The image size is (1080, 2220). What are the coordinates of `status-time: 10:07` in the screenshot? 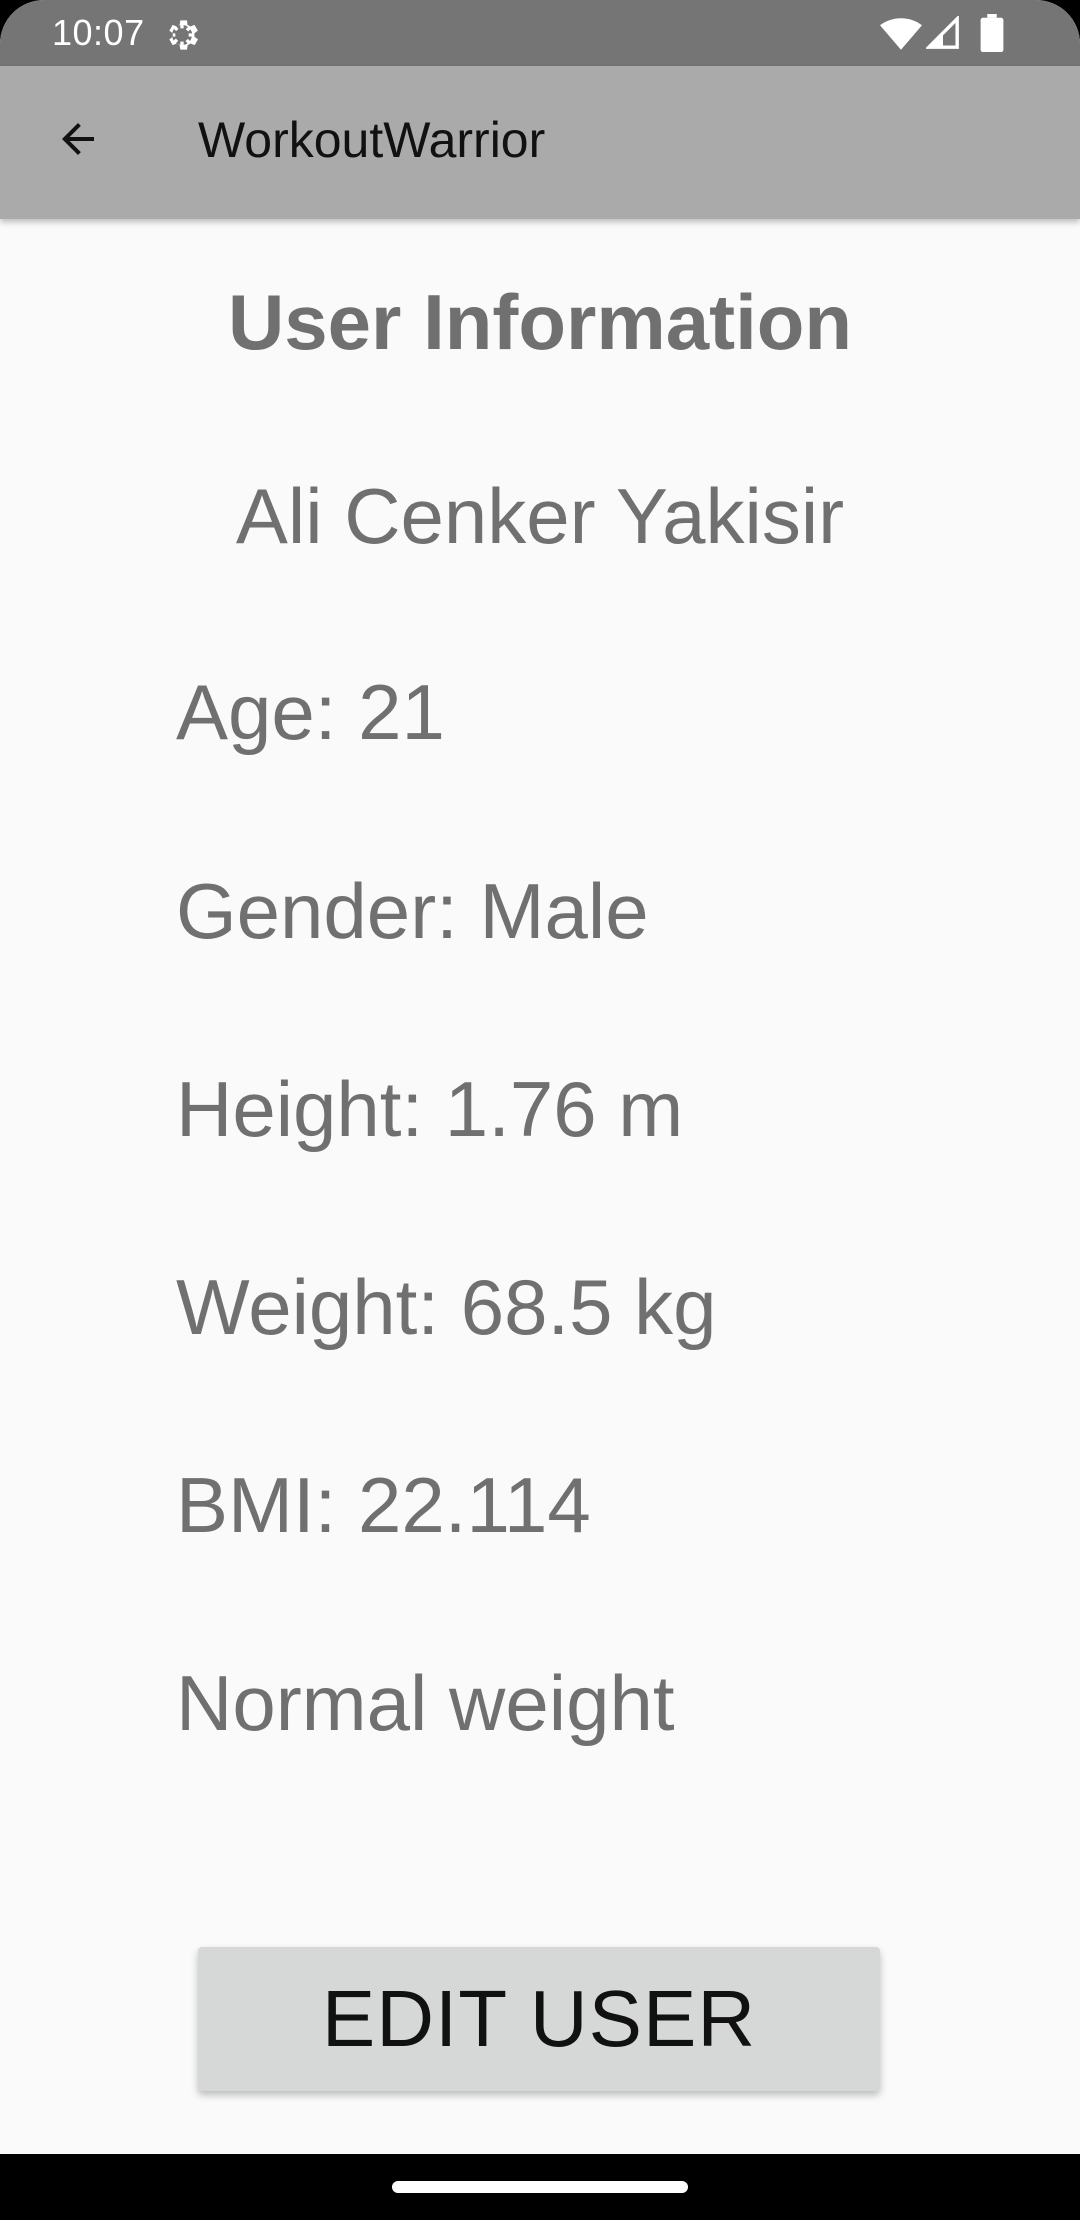 It's located at (98, 32).